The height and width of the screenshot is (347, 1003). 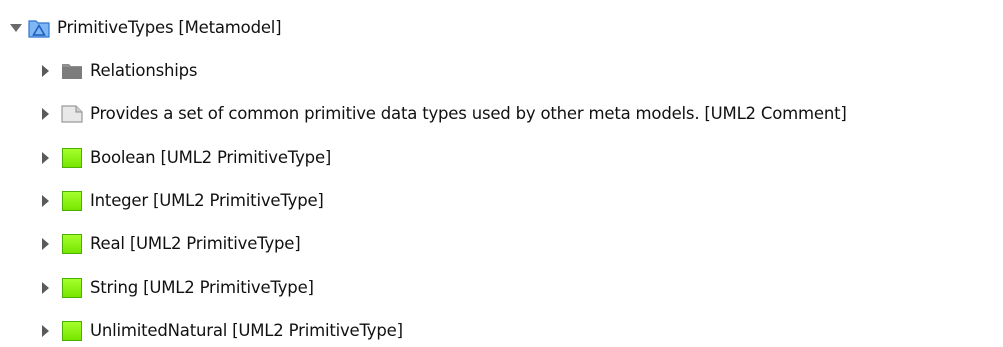 What do you see at coordinates (39, 28) in the screenshot?
I see `metamodel-icon` at bounding box center [39, 28].